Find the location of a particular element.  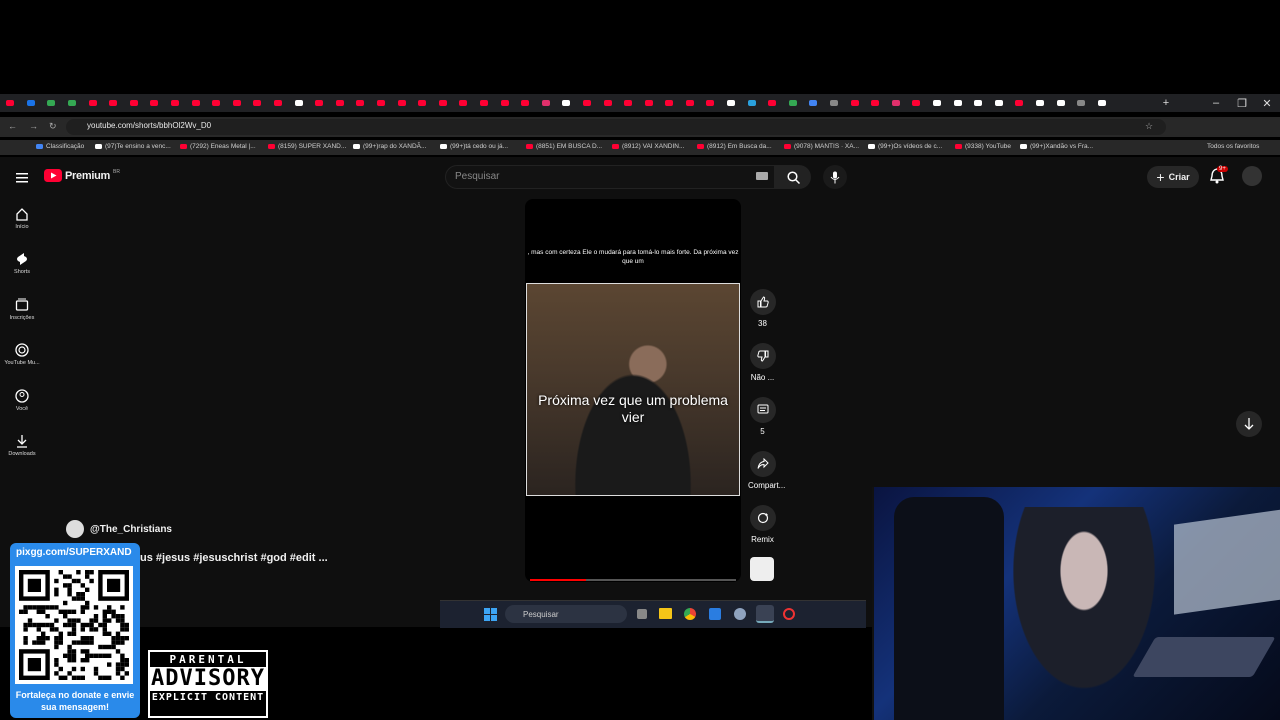

all-bookmarks: Todos os favoritos is located at coordinates (1233, 146).